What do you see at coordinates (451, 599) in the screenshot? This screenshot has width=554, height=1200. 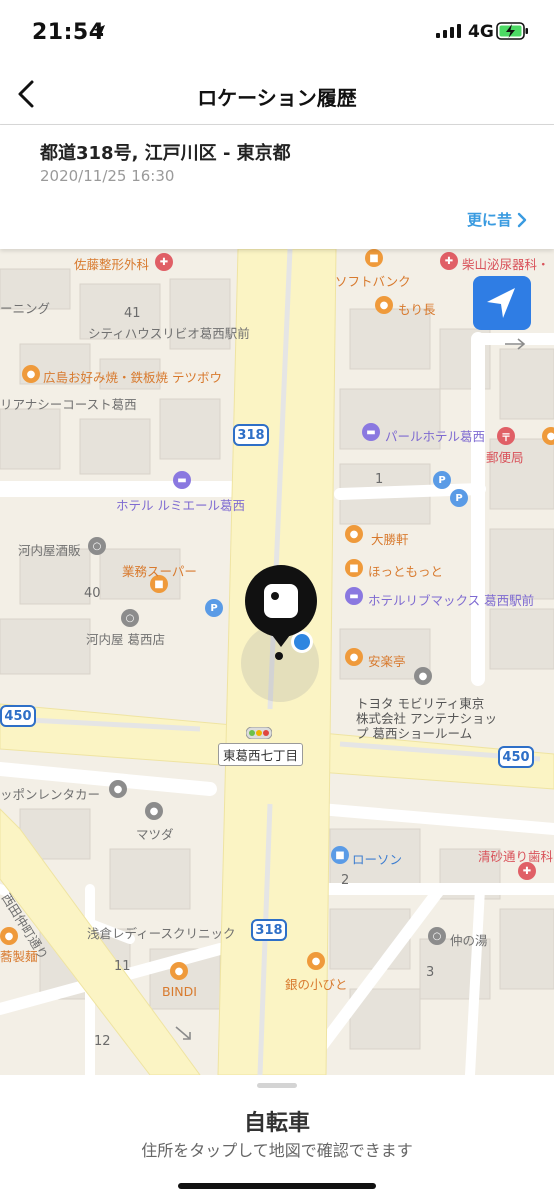 I see `poi-label: ホテルリブマックス 葛西駅前` at bounding box center [451, 599].